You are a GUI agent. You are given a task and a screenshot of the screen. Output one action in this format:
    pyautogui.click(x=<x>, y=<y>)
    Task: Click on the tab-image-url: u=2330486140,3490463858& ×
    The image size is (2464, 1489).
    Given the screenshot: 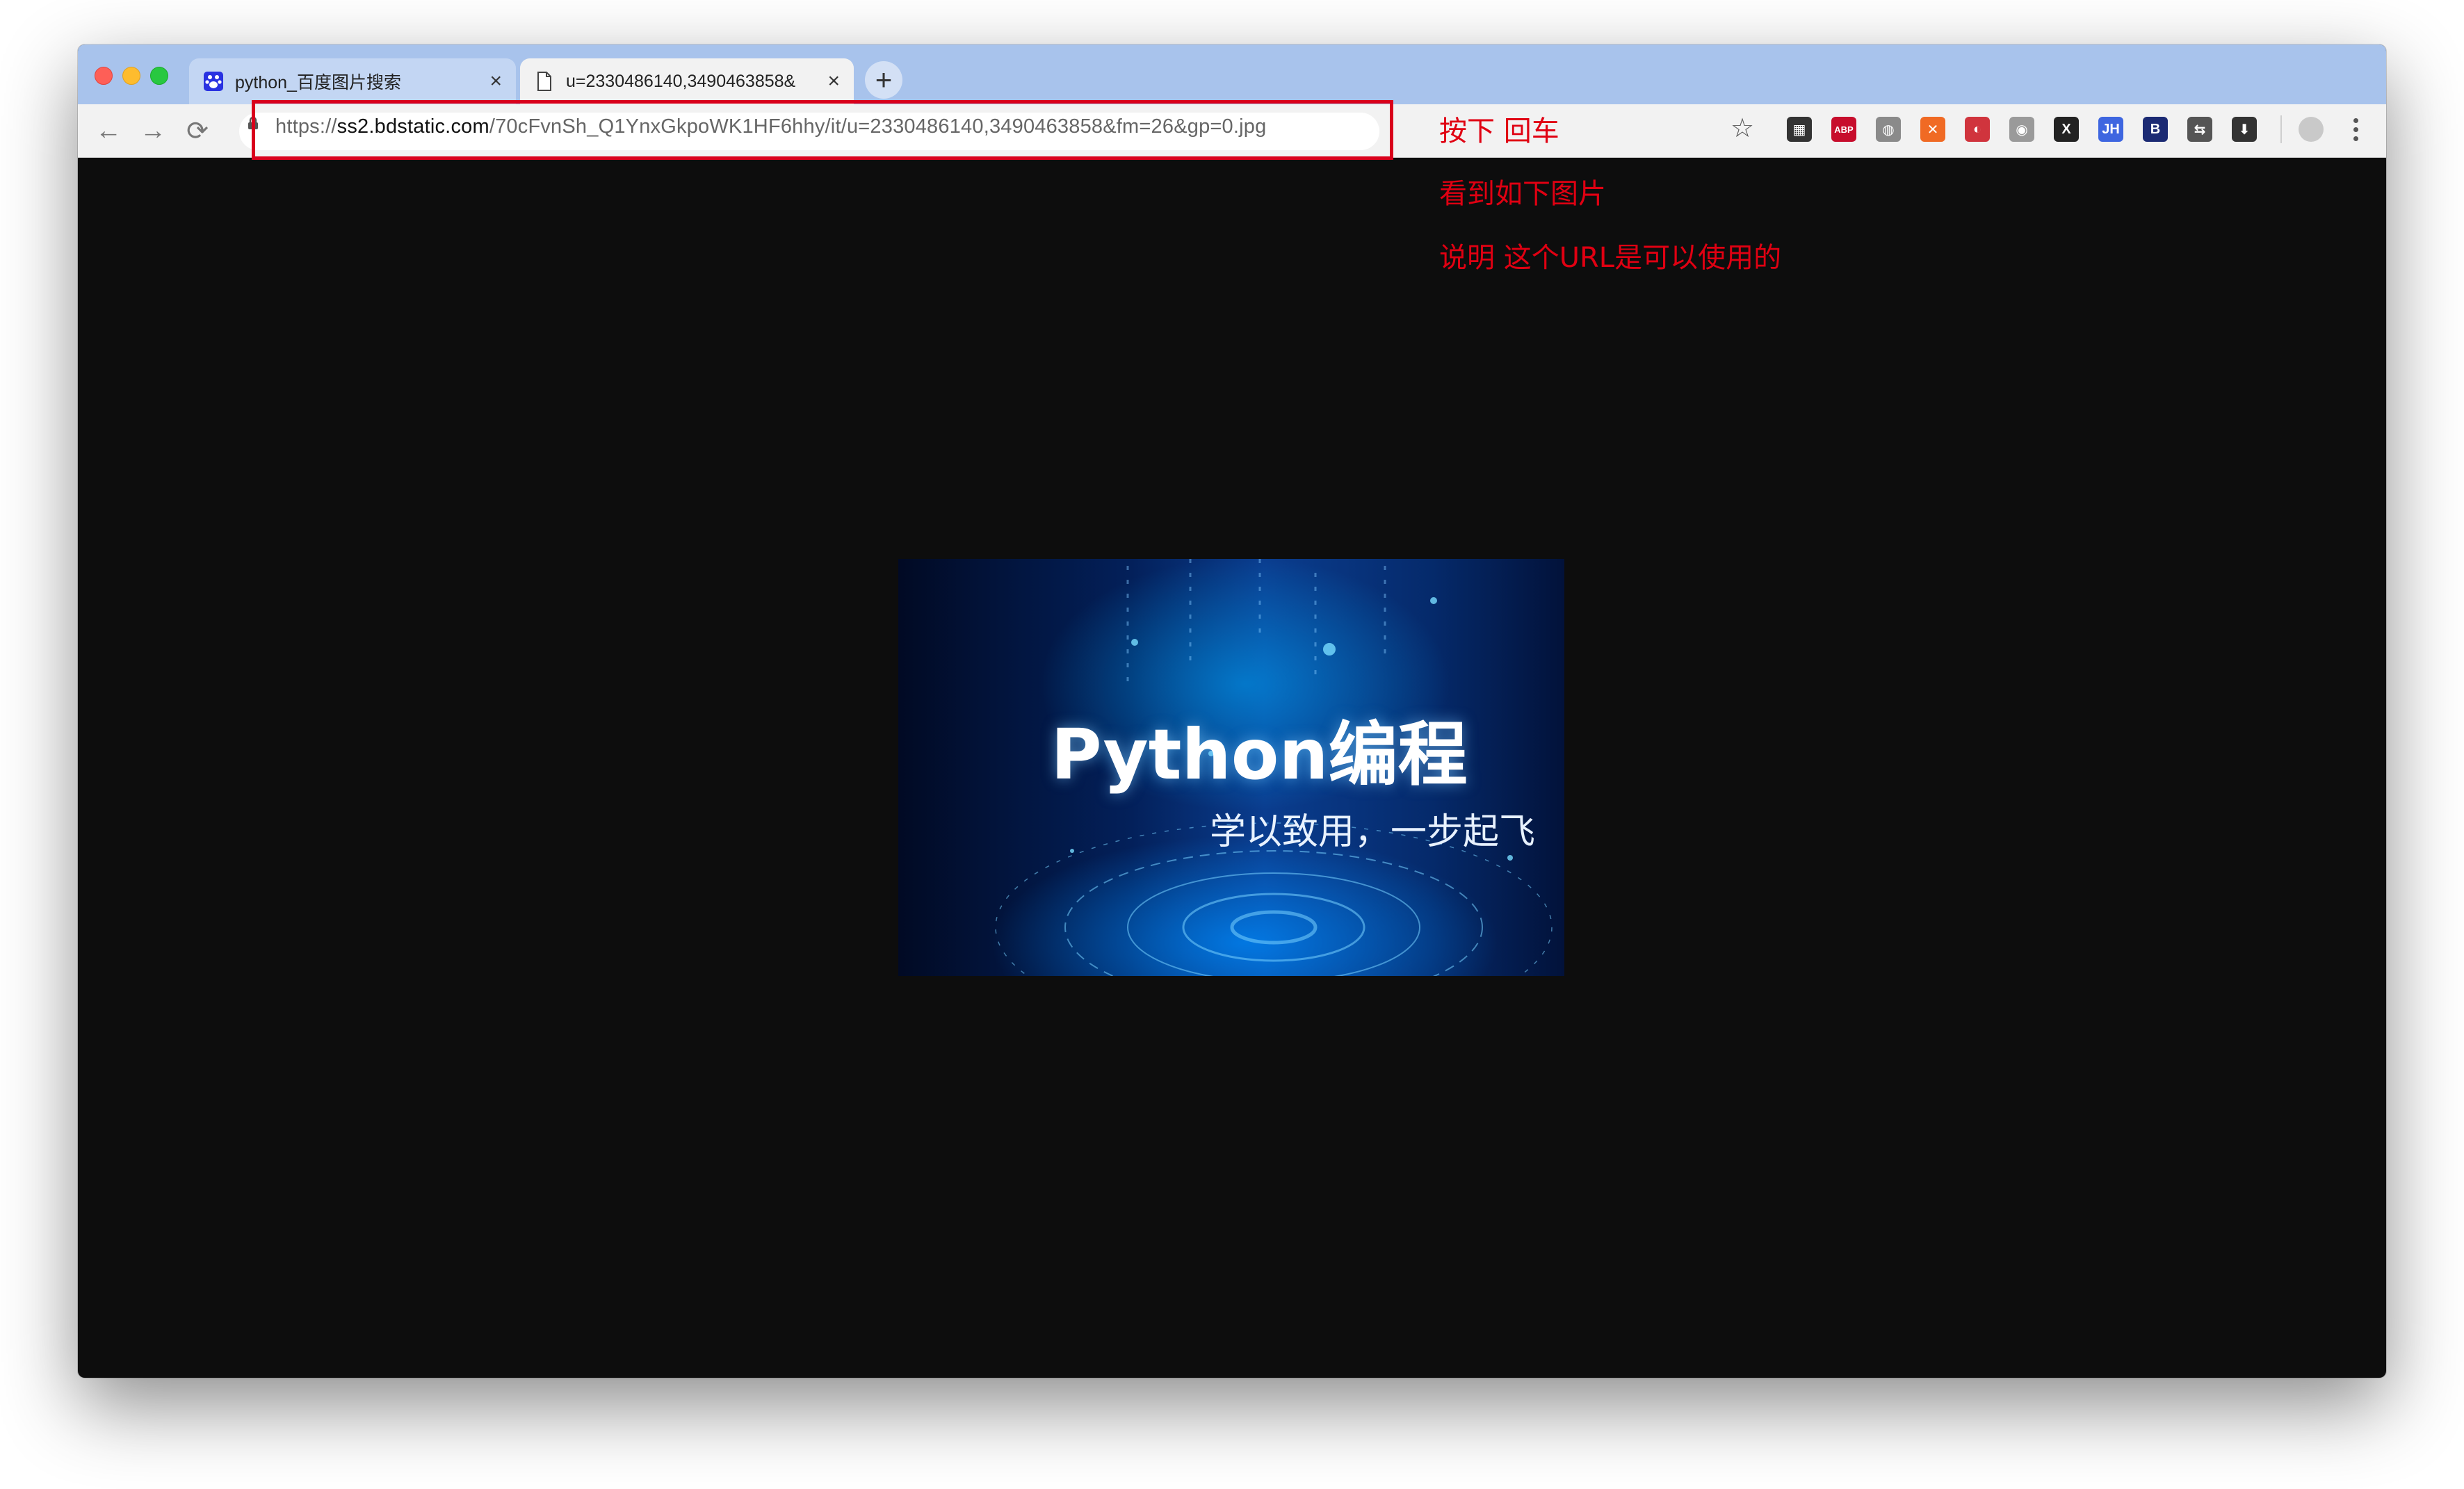 What is the action you would take?
    pyautogui.click(x=687, y=81)
    